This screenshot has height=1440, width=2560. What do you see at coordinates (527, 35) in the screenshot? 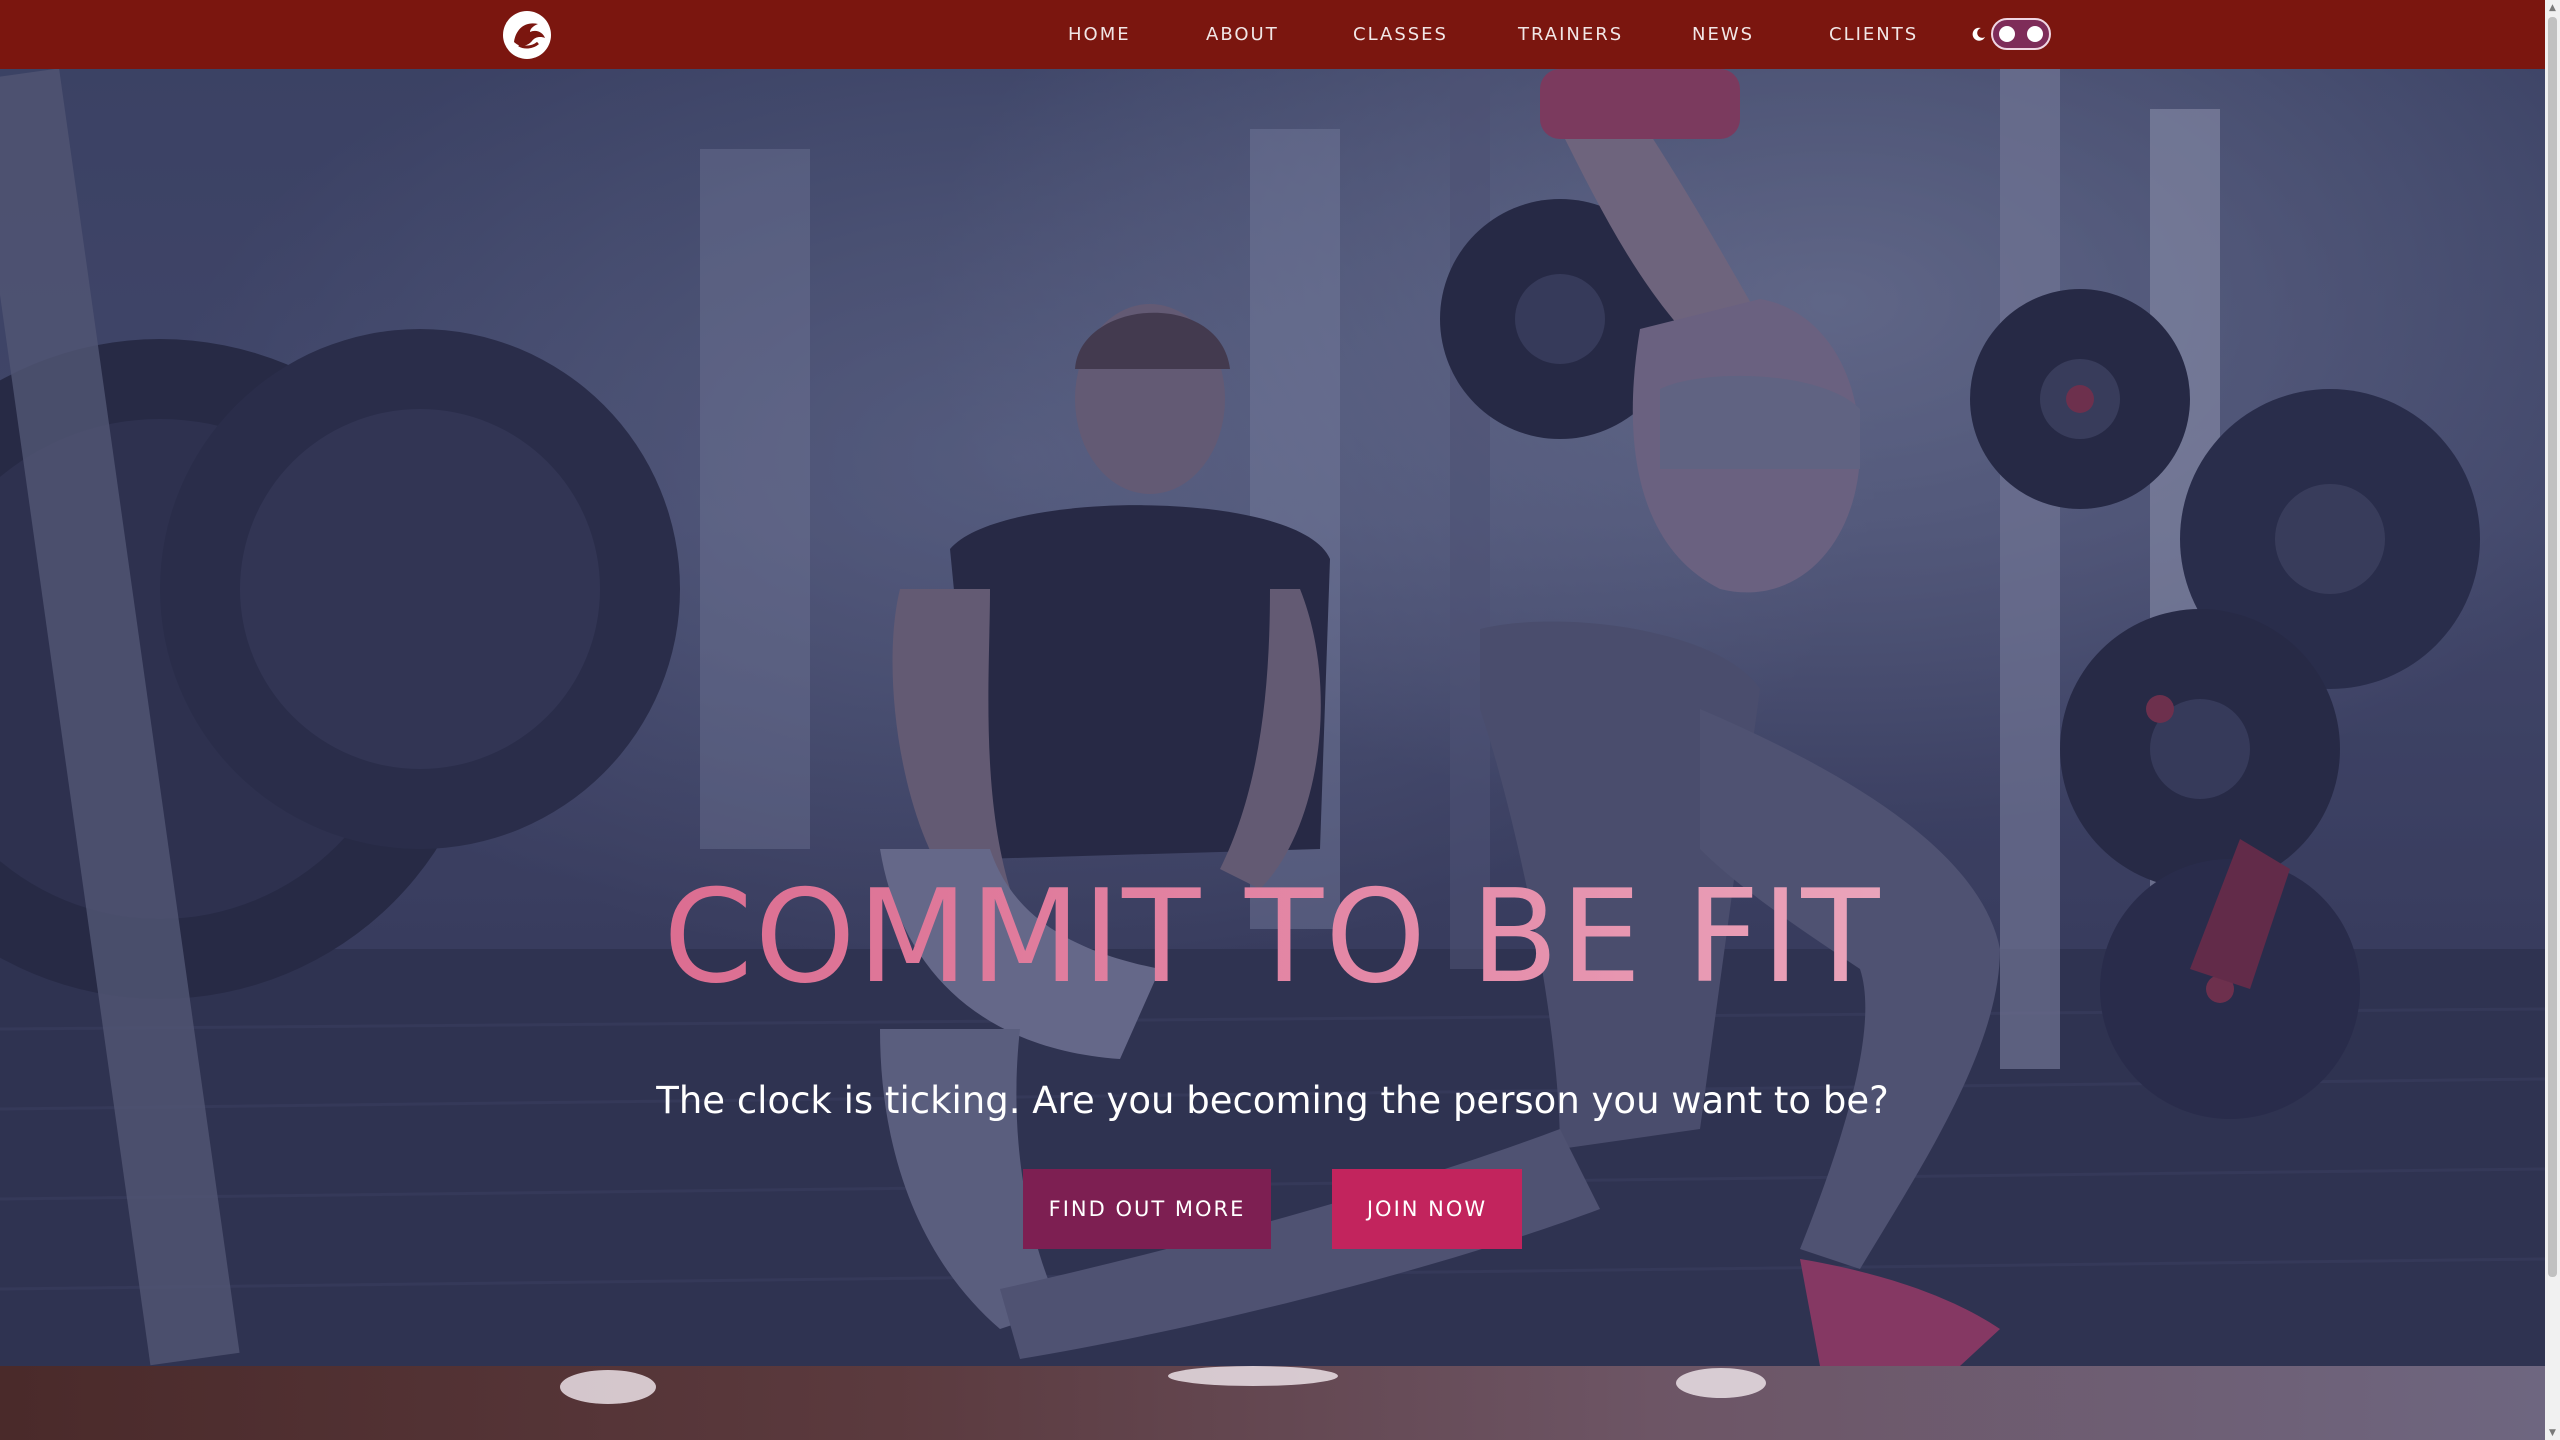
I see `fist-logo-icon` at bounding box center [527, 35].